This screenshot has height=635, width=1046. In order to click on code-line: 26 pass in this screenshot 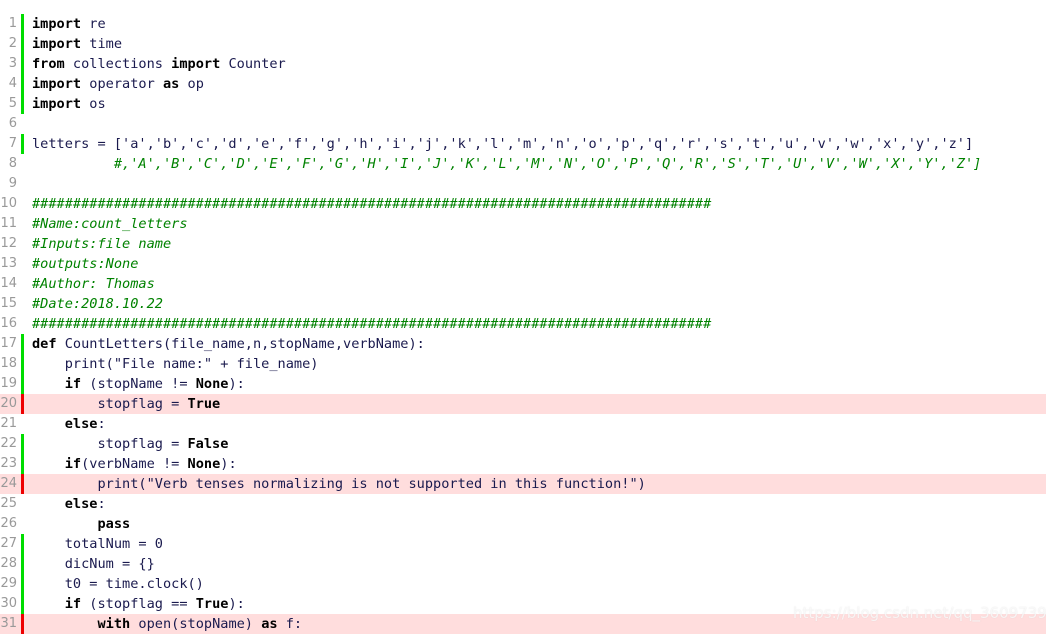, I will do `click(523, 524)`.